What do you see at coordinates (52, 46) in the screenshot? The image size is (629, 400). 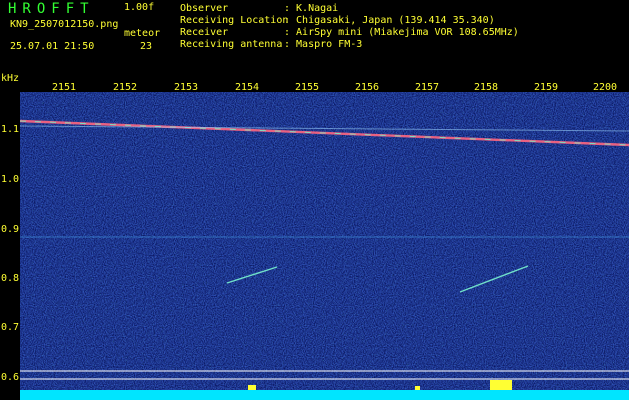 I see `observation-datetime: 25.07.01 21:50` at bounding box center [52, 46].